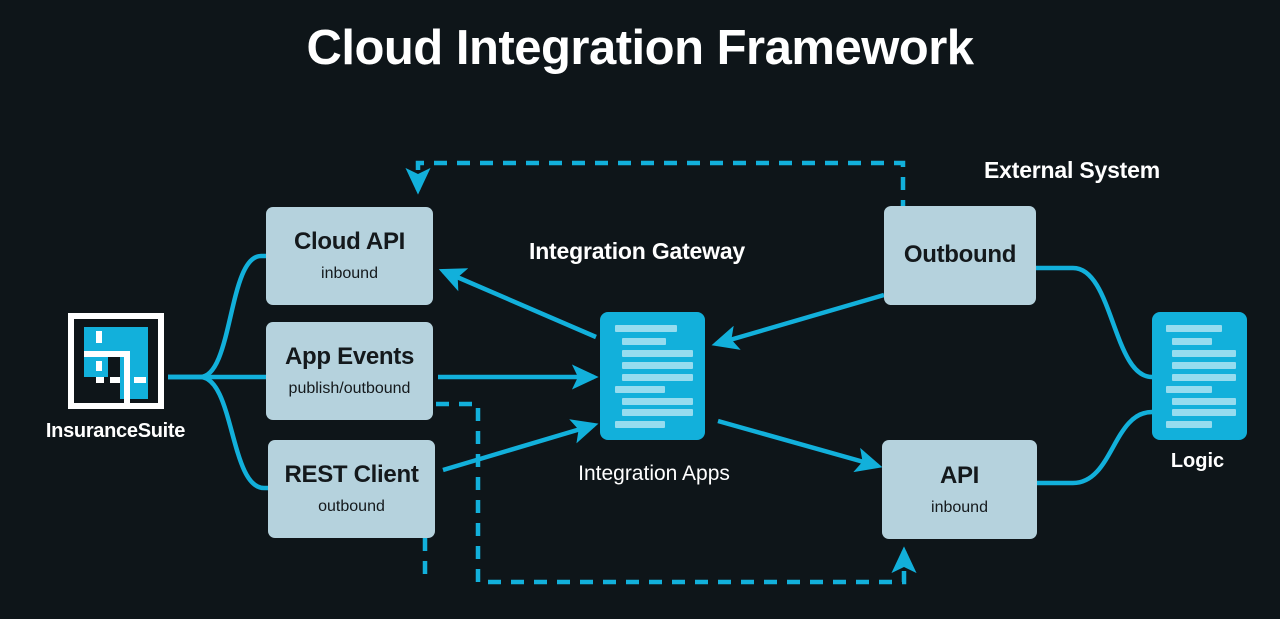  I want to click on insurancesuite-node: InsuranceSuite, so click(115, 378).